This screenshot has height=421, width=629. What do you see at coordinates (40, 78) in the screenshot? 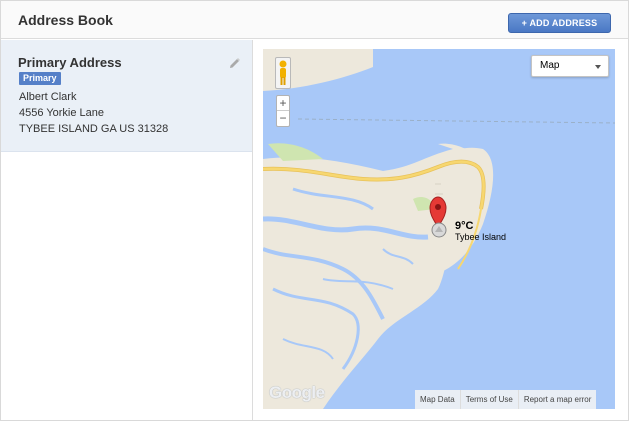
I see `primary-badge: Primary` at bounding box center [40, 78].